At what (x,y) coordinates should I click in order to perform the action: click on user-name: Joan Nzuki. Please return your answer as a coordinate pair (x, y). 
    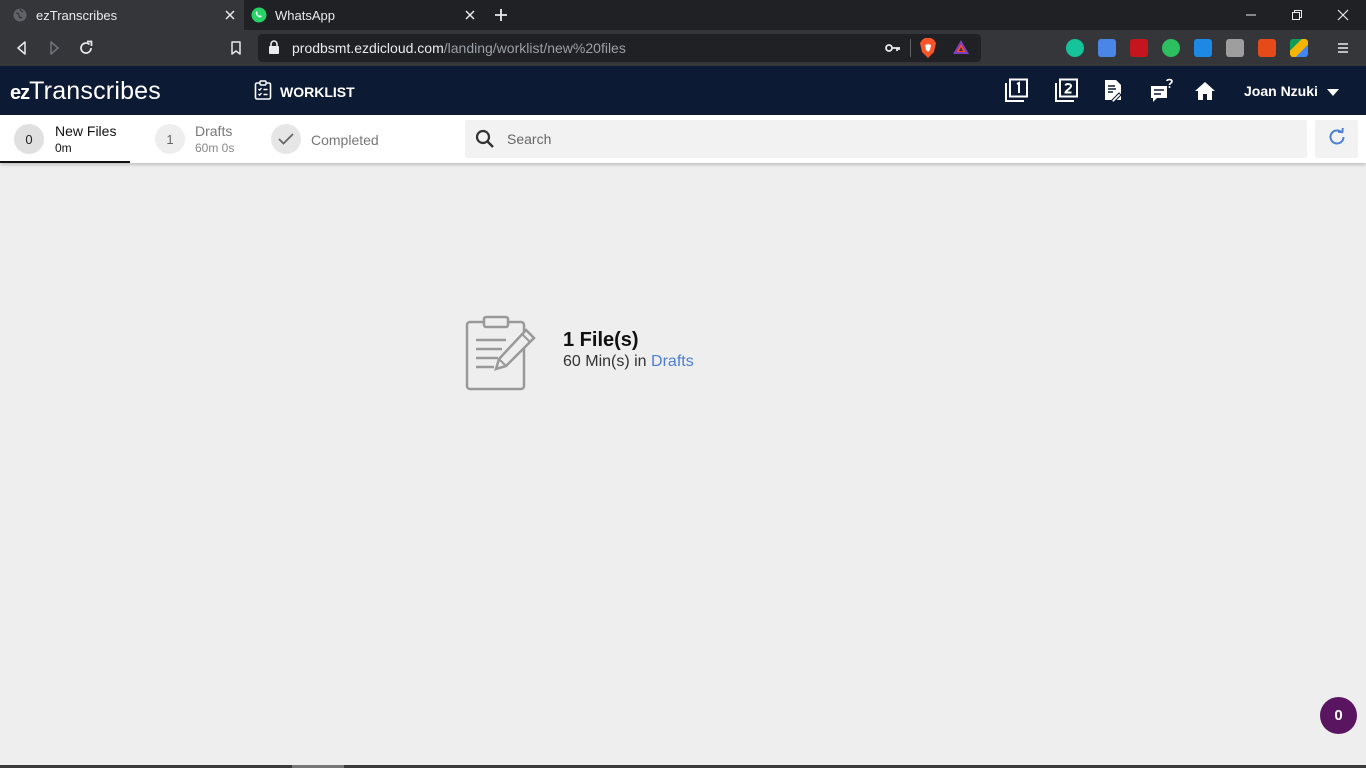
    Looking at the image, I should click on (1281, 91).